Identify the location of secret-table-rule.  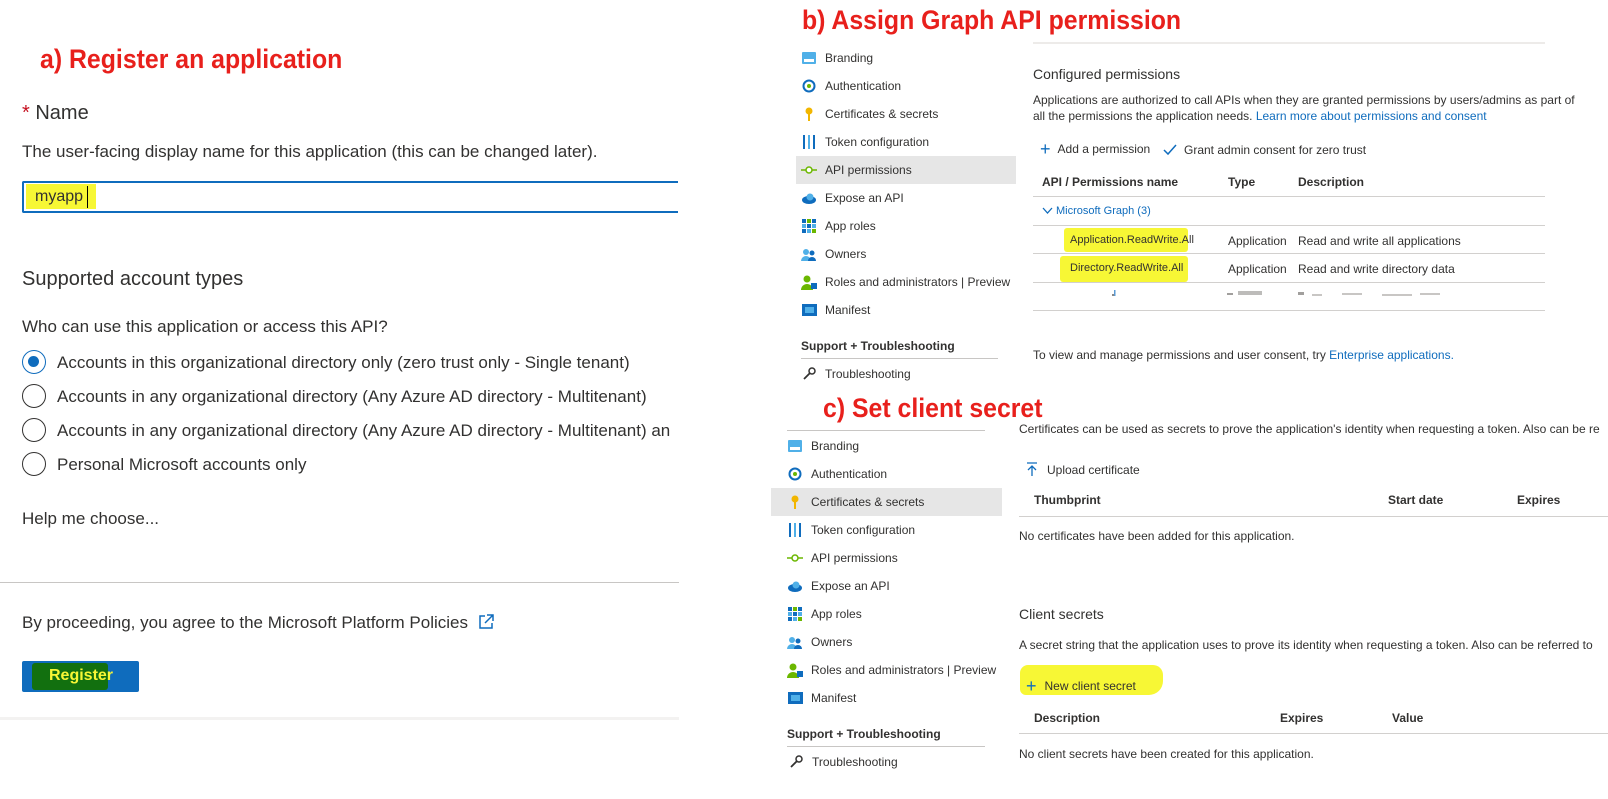
(1313, 733).